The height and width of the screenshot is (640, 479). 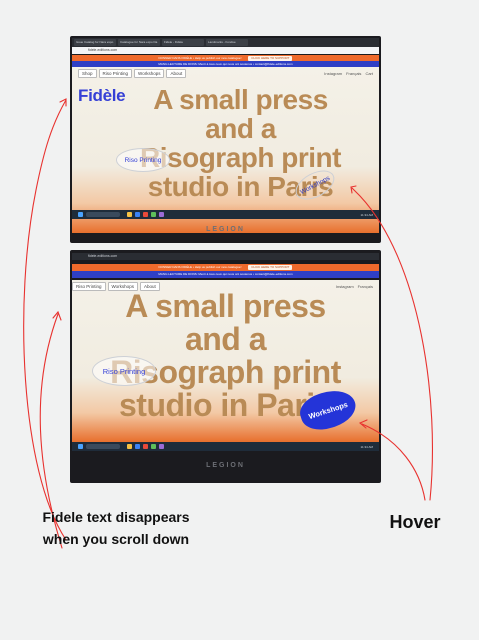 What do you see at coordinates (415, 522) in the screenshot?
I see `annotation-hover-note: Hover` at bounding box center [415, 522].